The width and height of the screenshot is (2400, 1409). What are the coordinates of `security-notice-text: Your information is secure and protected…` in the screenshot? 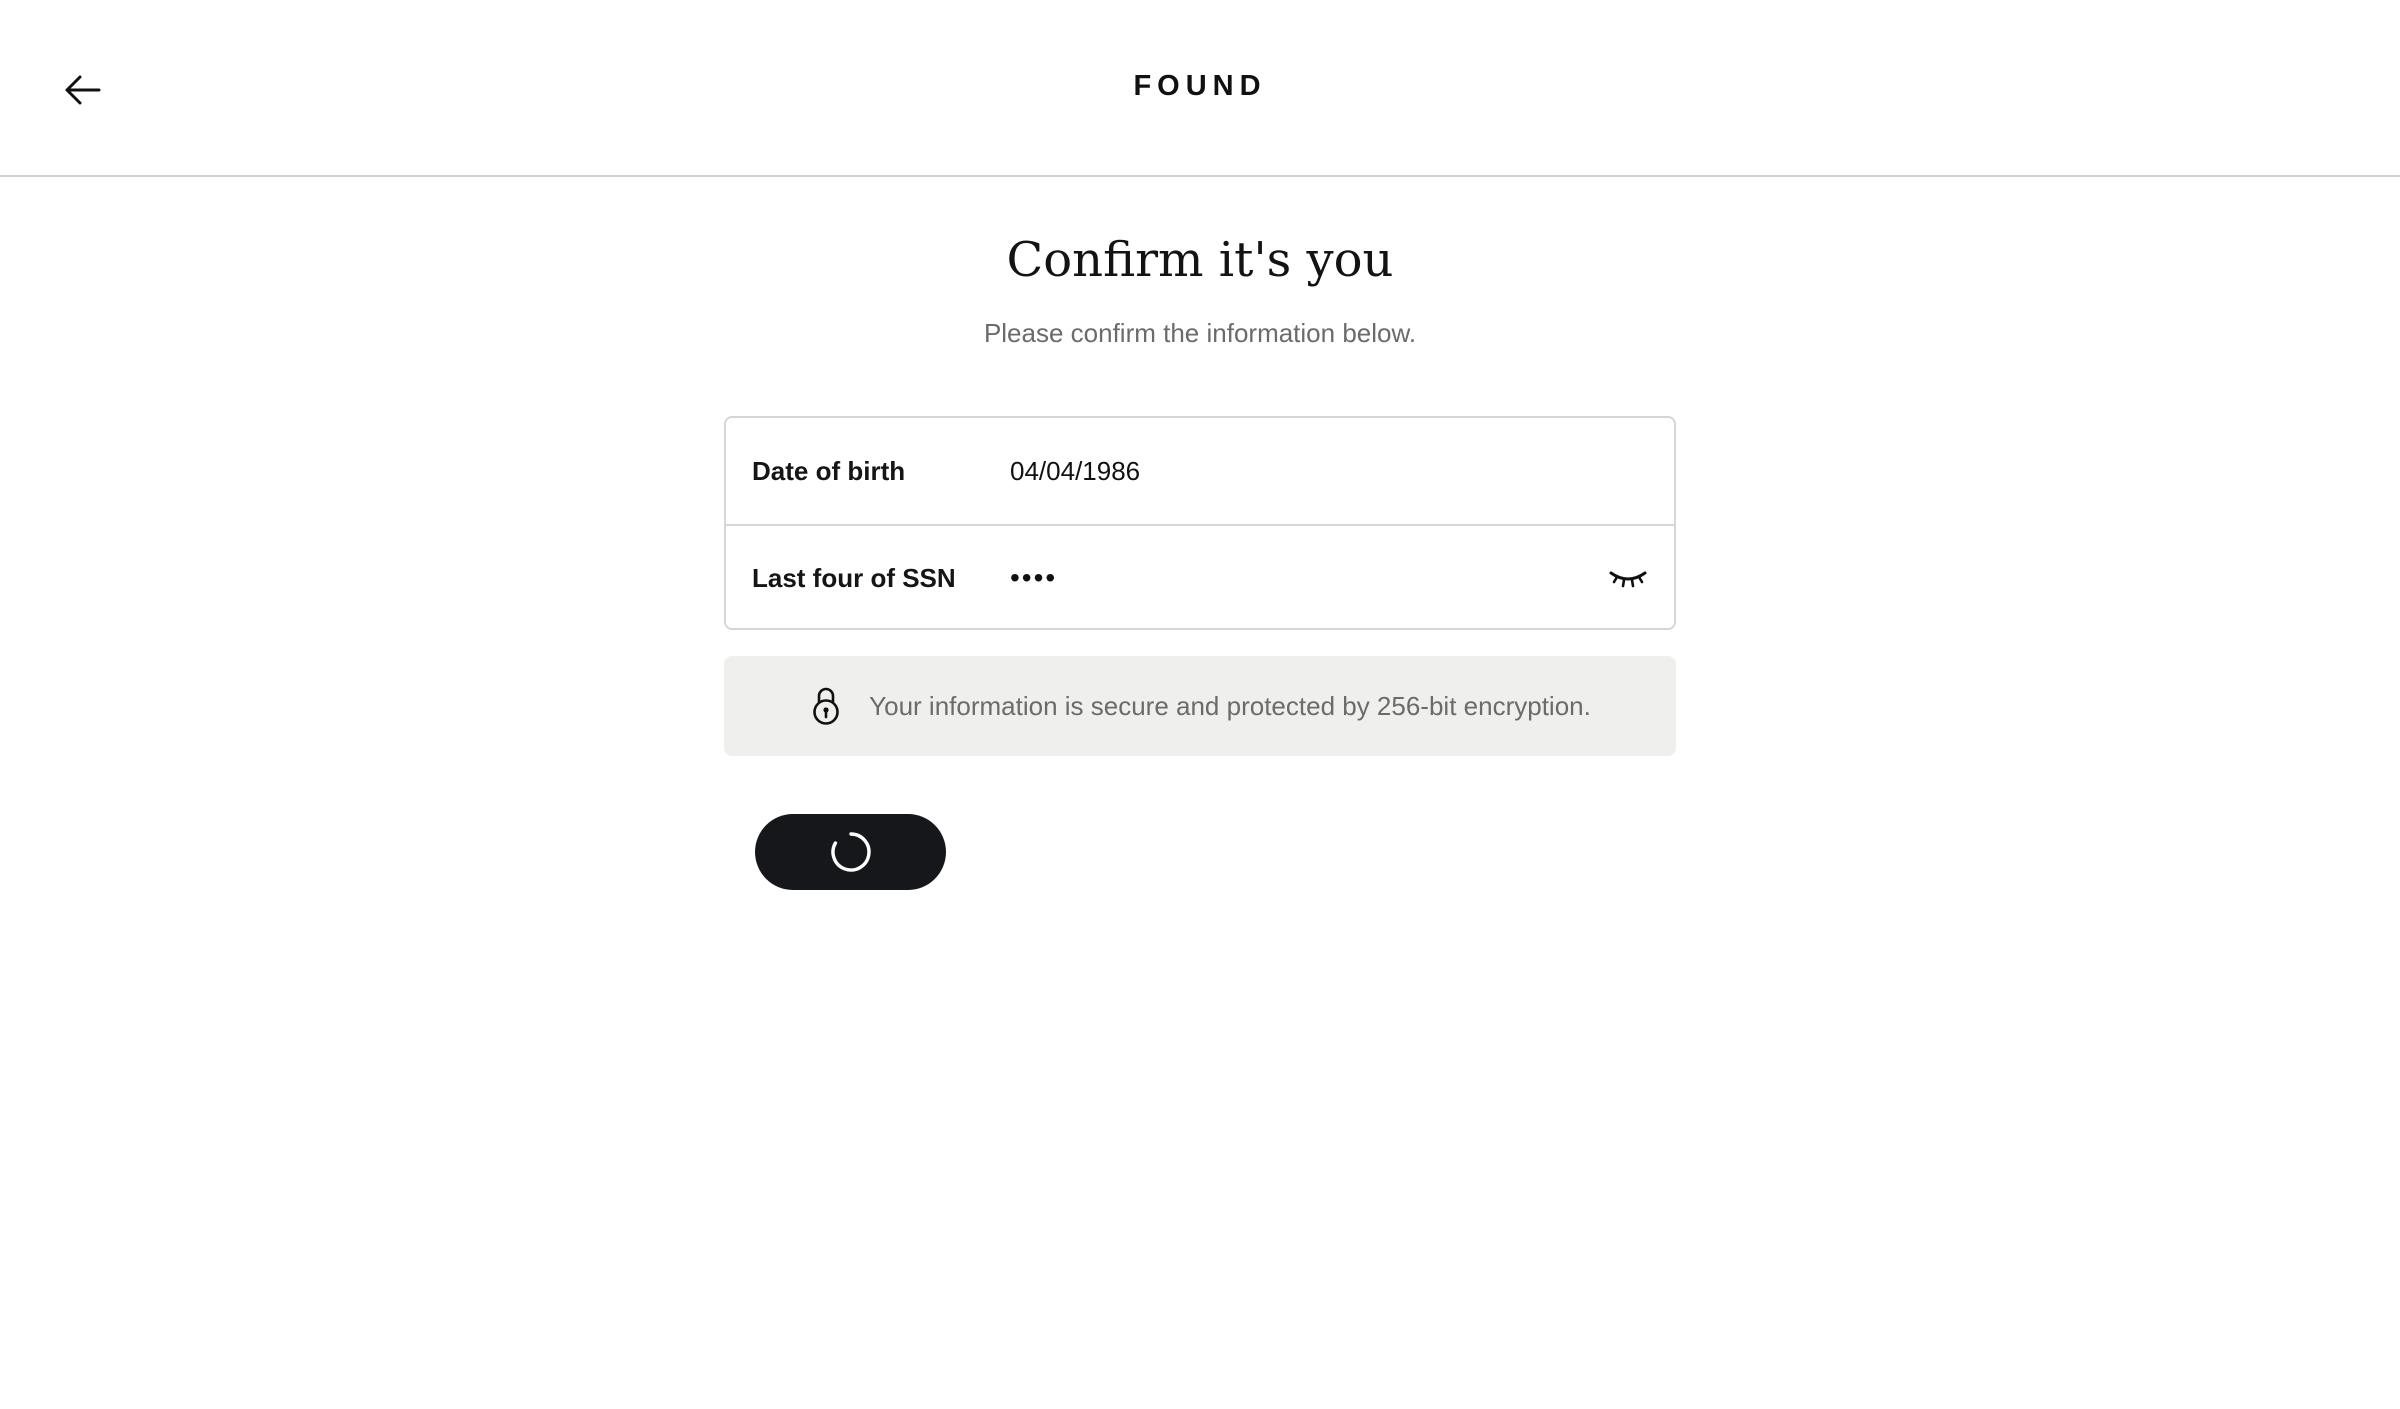 It's located at (1230, 705).